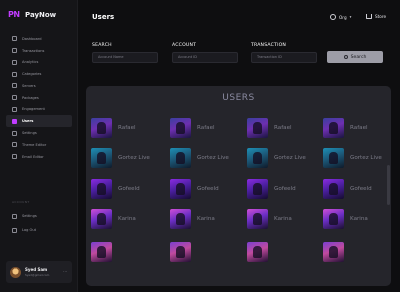 The image size is (400, 292). Describe the element at coordinates (14, 121) in the screenshot. I see `users-icon` at that location.